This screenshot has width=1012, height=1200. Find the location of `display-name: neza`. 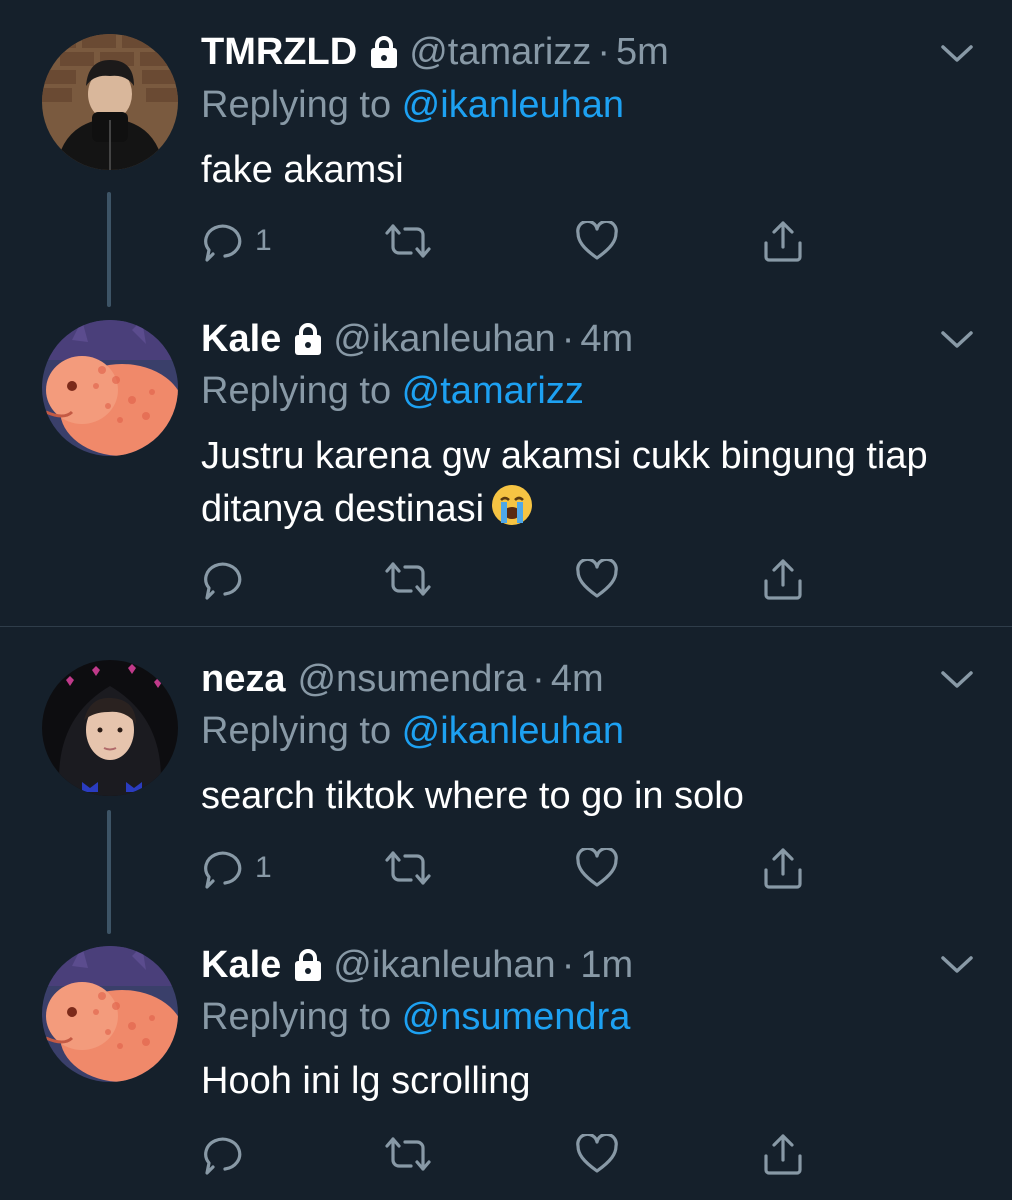

display-name: neza is located at coordinates (243, 679).